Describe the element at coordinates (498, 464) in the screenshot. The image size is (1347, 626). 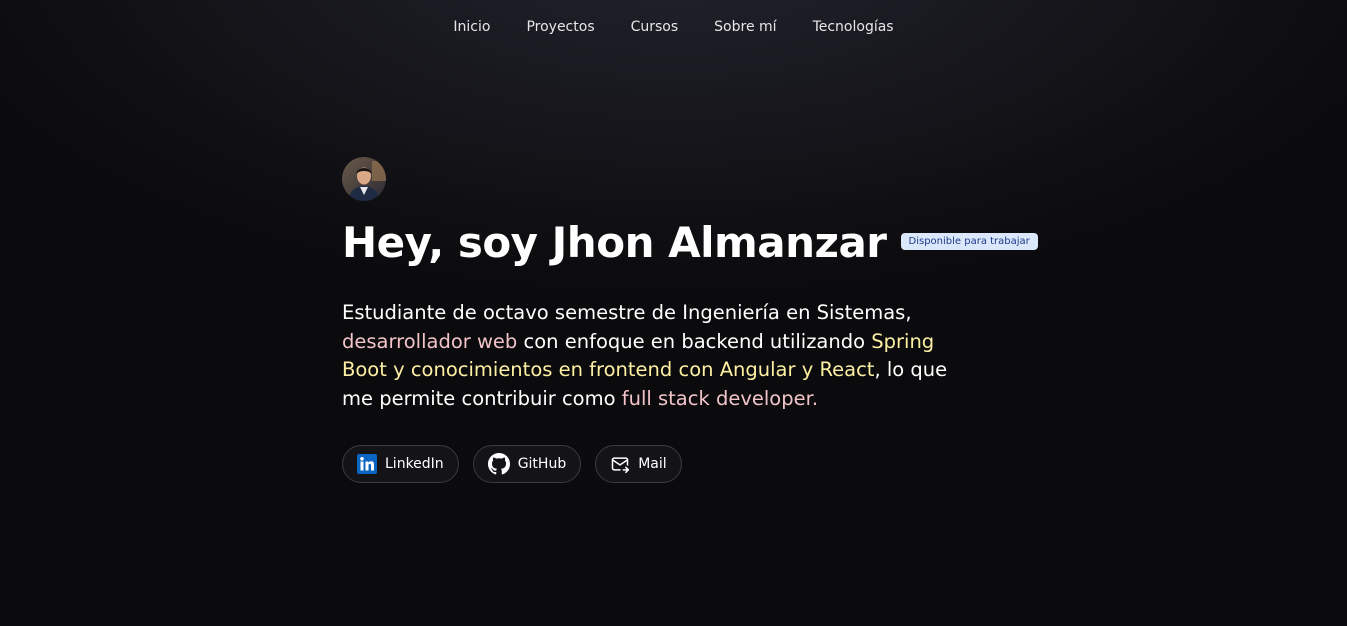
I see `github-icon` at that location.